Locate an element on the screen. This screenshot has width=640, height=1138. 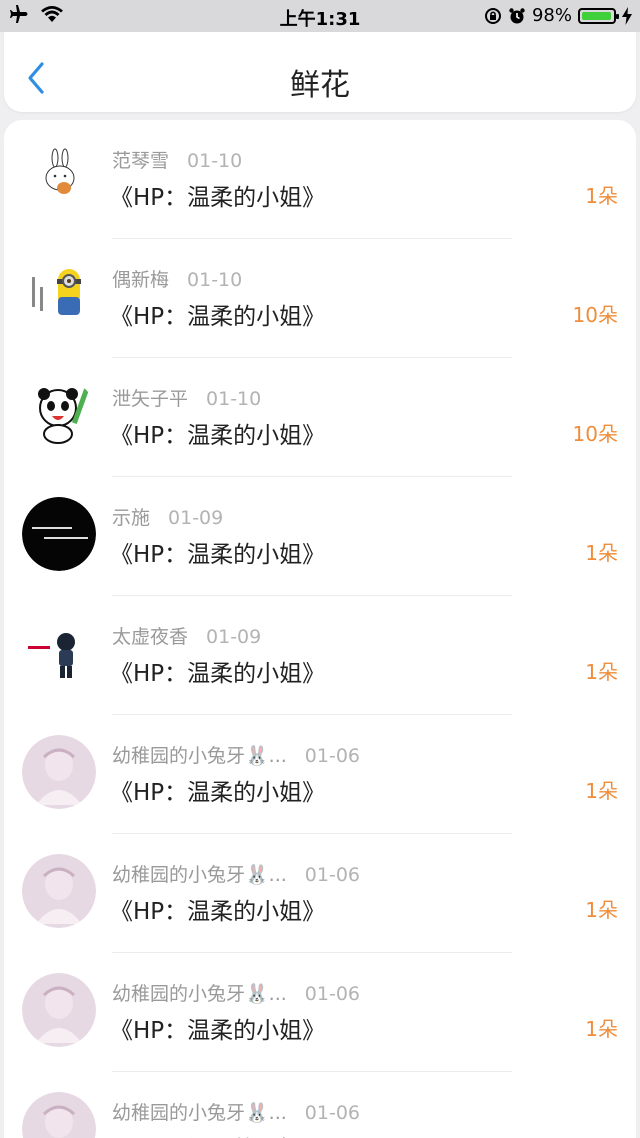
user-name: 示施 is located at coordinates (131, 518).